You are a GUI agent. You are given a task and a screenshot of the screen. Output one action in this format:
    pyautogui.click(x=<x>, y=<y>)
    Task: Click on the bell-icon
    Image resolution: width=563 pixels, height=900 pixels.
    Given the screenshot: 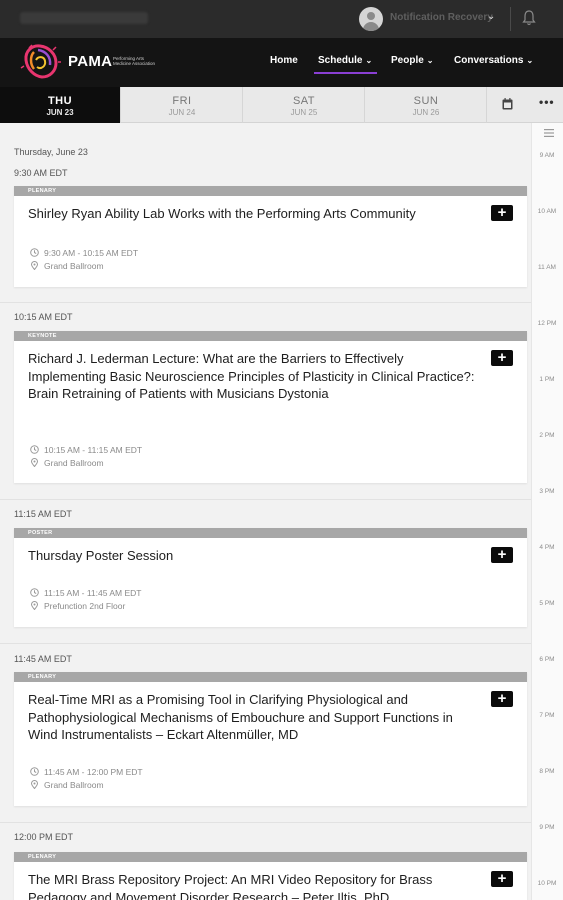 What is the action you would take?
    pyautogui.click(x=529, y=18)
    